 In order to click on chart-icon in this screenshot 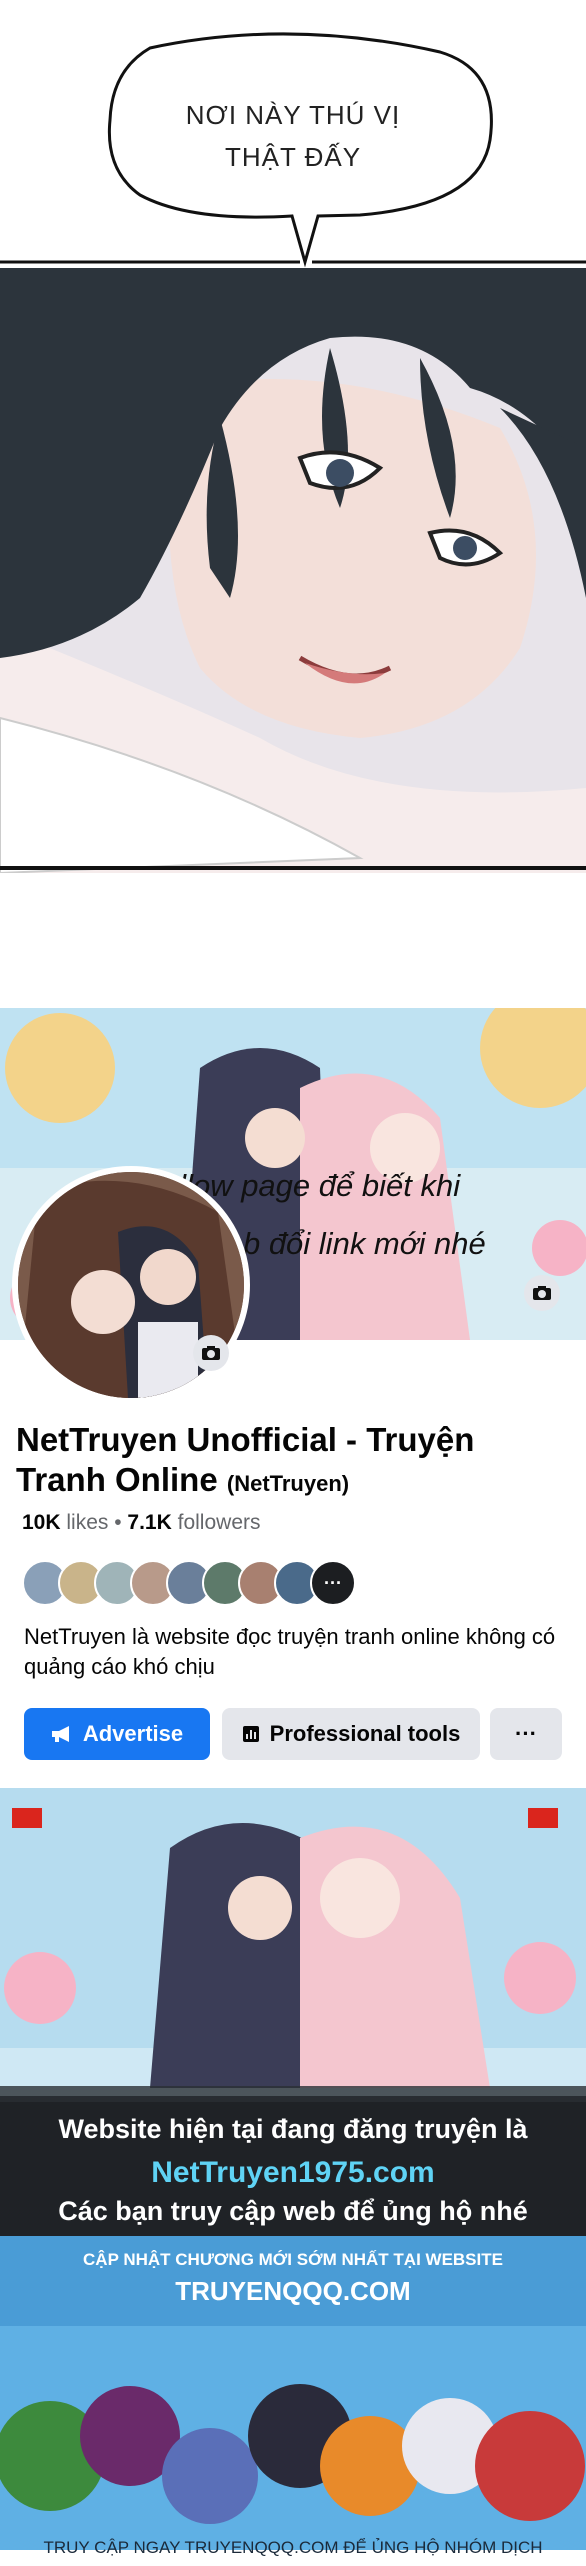, I will do `click(250, 1734)`.